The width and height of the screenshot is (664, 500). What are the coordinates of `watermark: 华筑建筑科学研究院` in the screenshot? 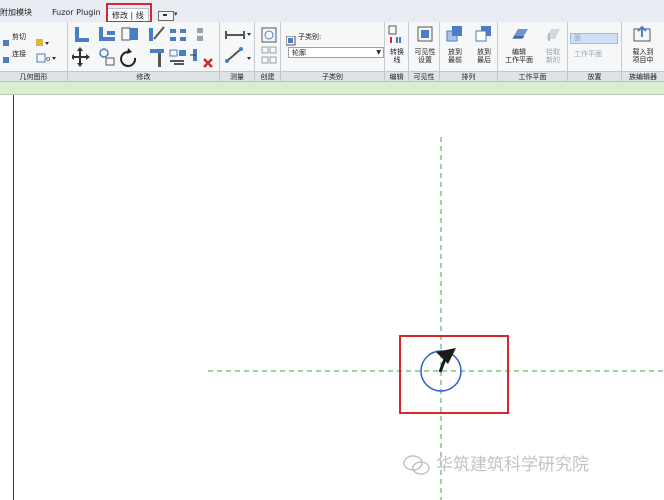 It's located at (495, 465).